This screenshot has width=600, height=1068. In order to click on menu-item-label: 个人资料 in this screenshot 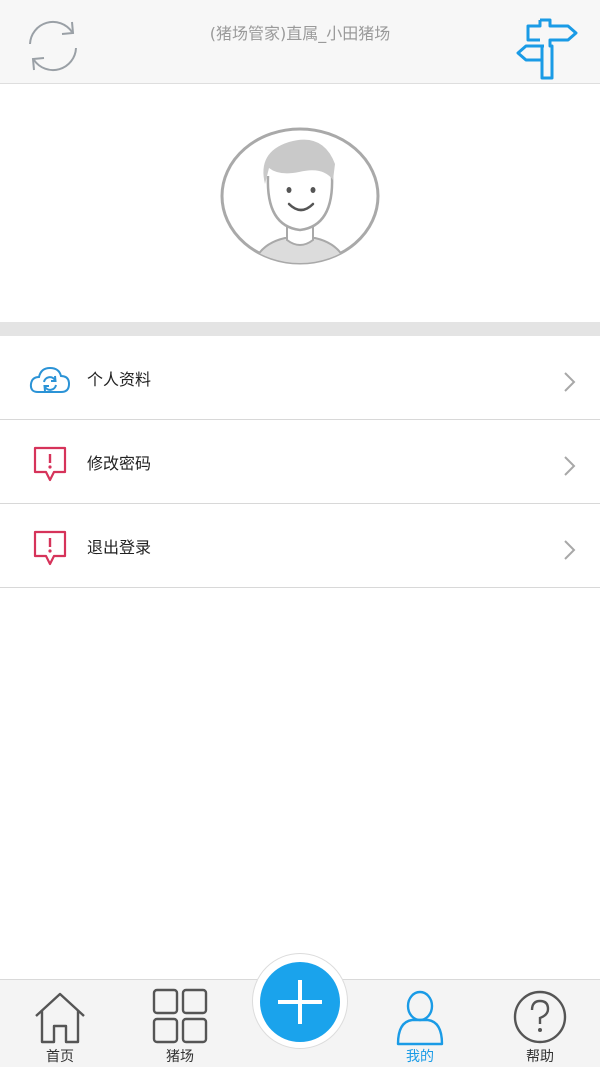, I will do `click(119, 379)`.